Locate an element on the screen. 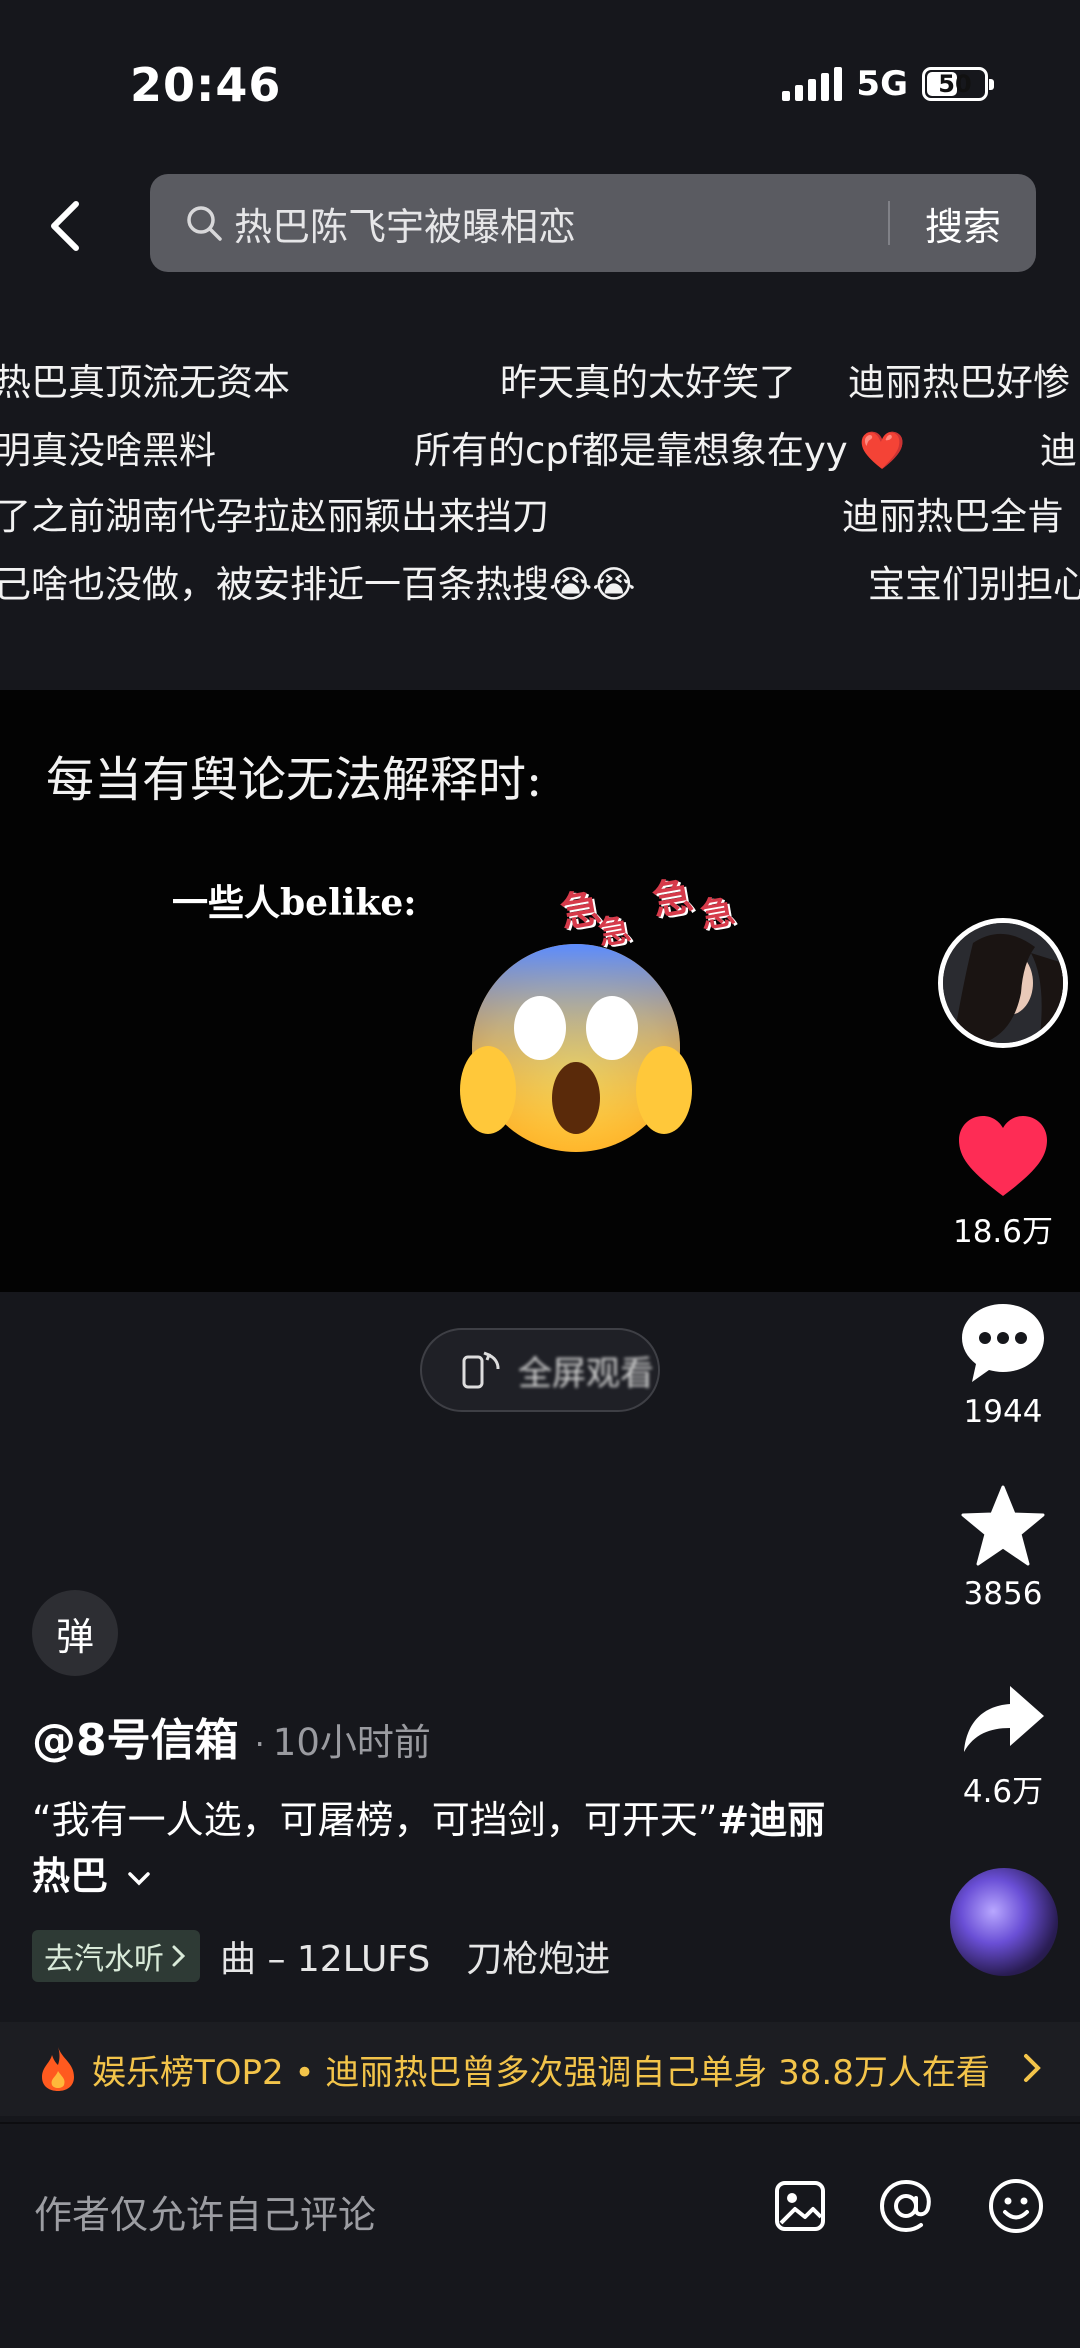  rotate-screen-icon is located at coordinates (481, 1370).